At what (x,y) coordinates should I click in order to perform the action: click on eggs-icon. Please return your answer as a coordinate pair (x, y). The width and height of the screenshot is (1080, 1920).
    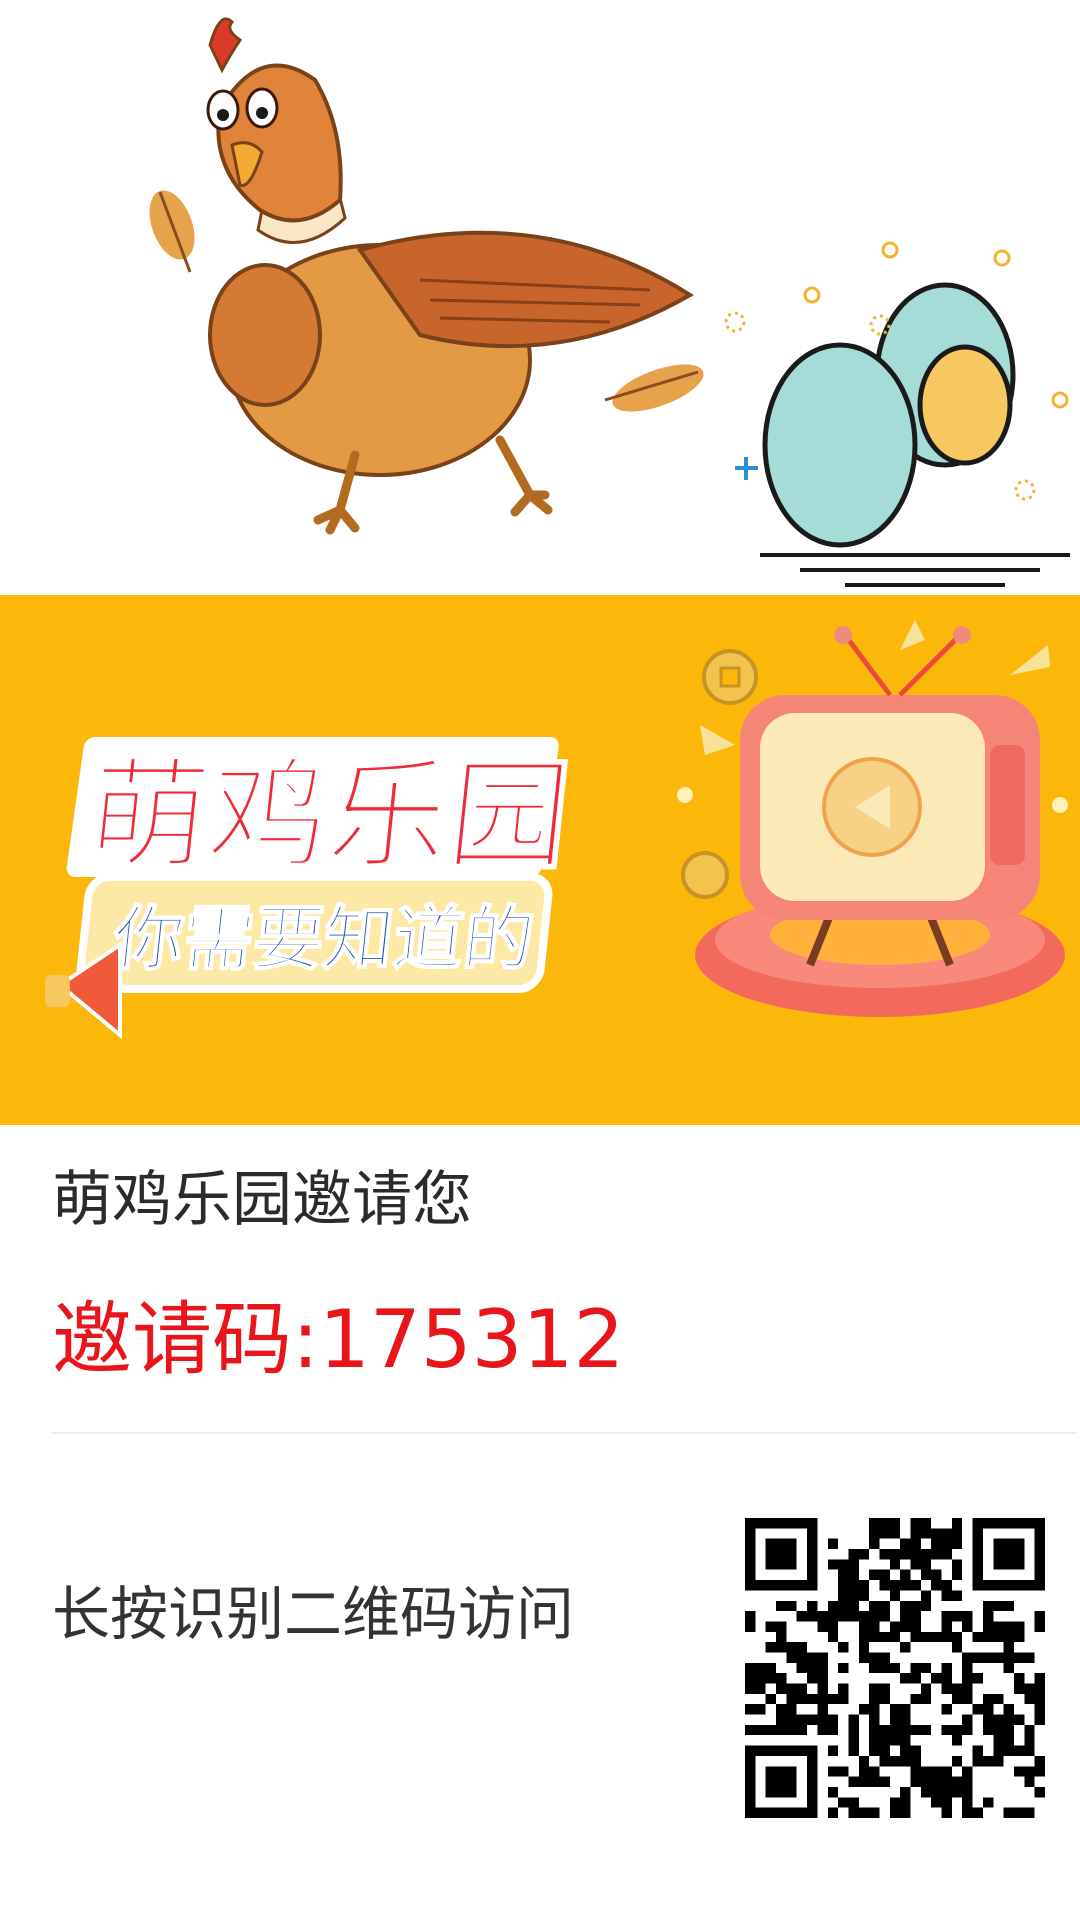
    Looking at the image, I should click on (897, 414).